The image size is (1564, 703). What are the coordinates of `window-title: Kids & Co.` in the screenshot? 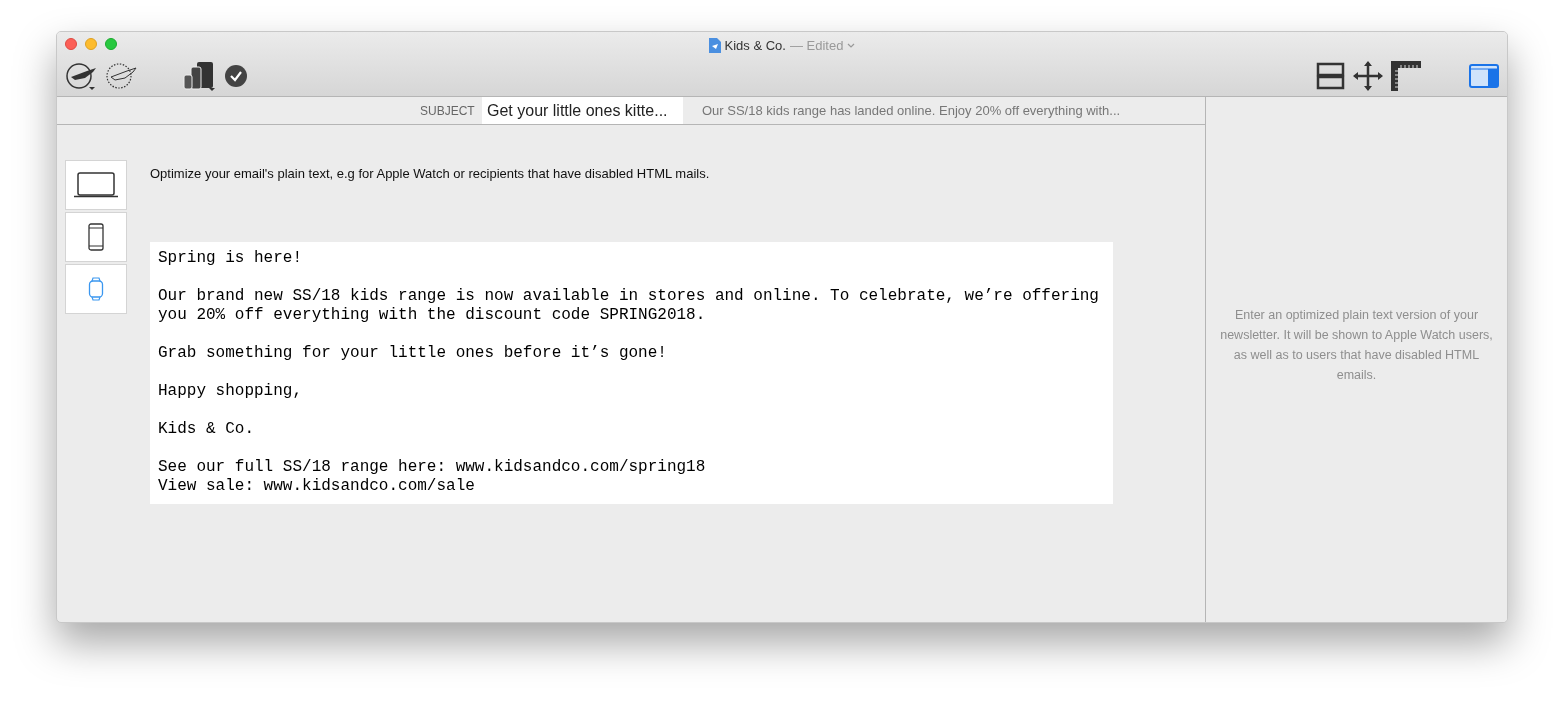 It's located at (755, 46).